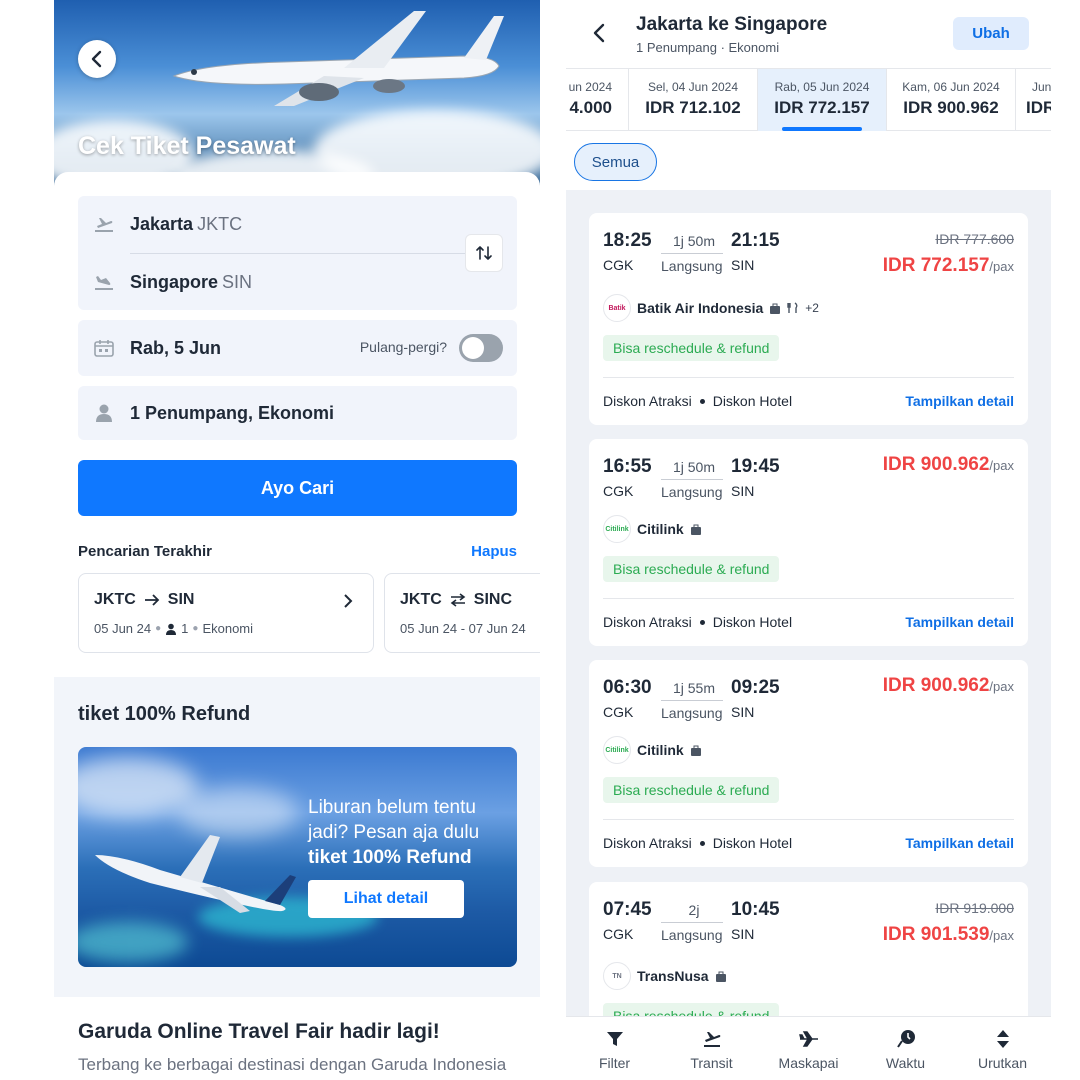 This screenshot has width=1080, height=1080. I want to click on recent-pax: 1, so click(185, 628).